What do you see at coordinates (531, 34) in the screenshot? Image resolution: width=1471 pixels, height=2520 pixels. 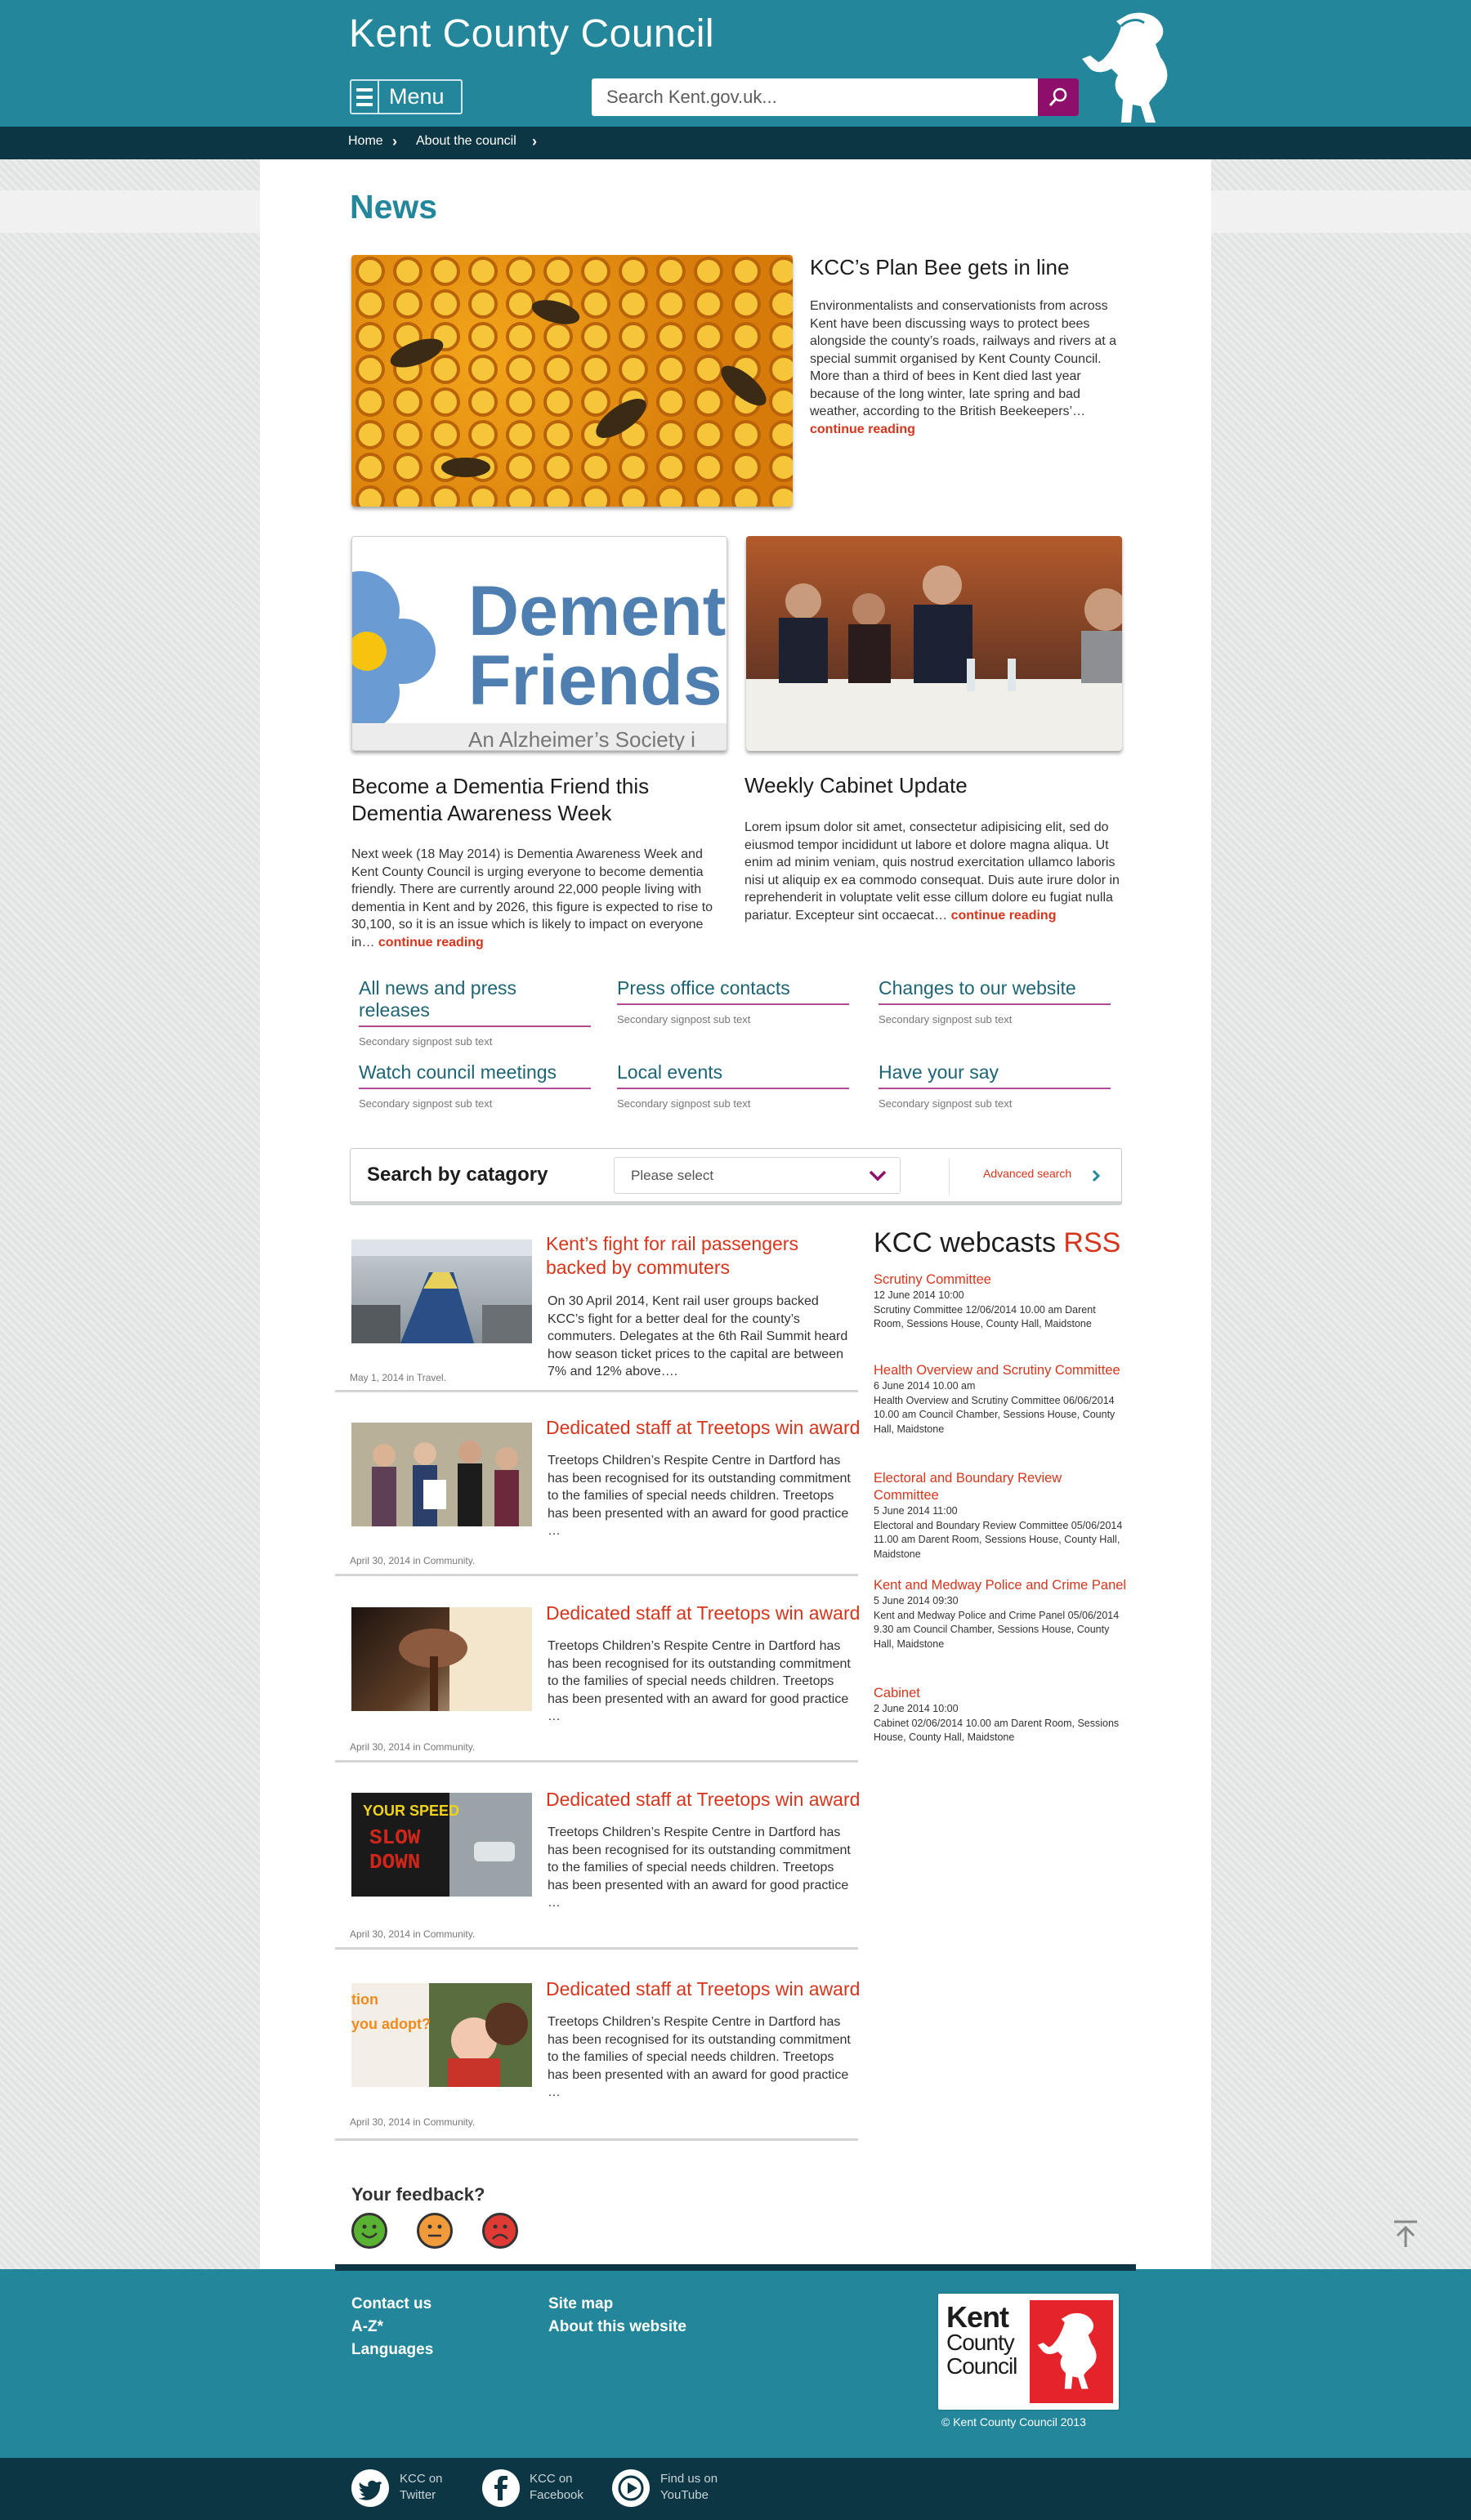 I see `site-brand: Kent County Council` at bounding box center [531, 34].